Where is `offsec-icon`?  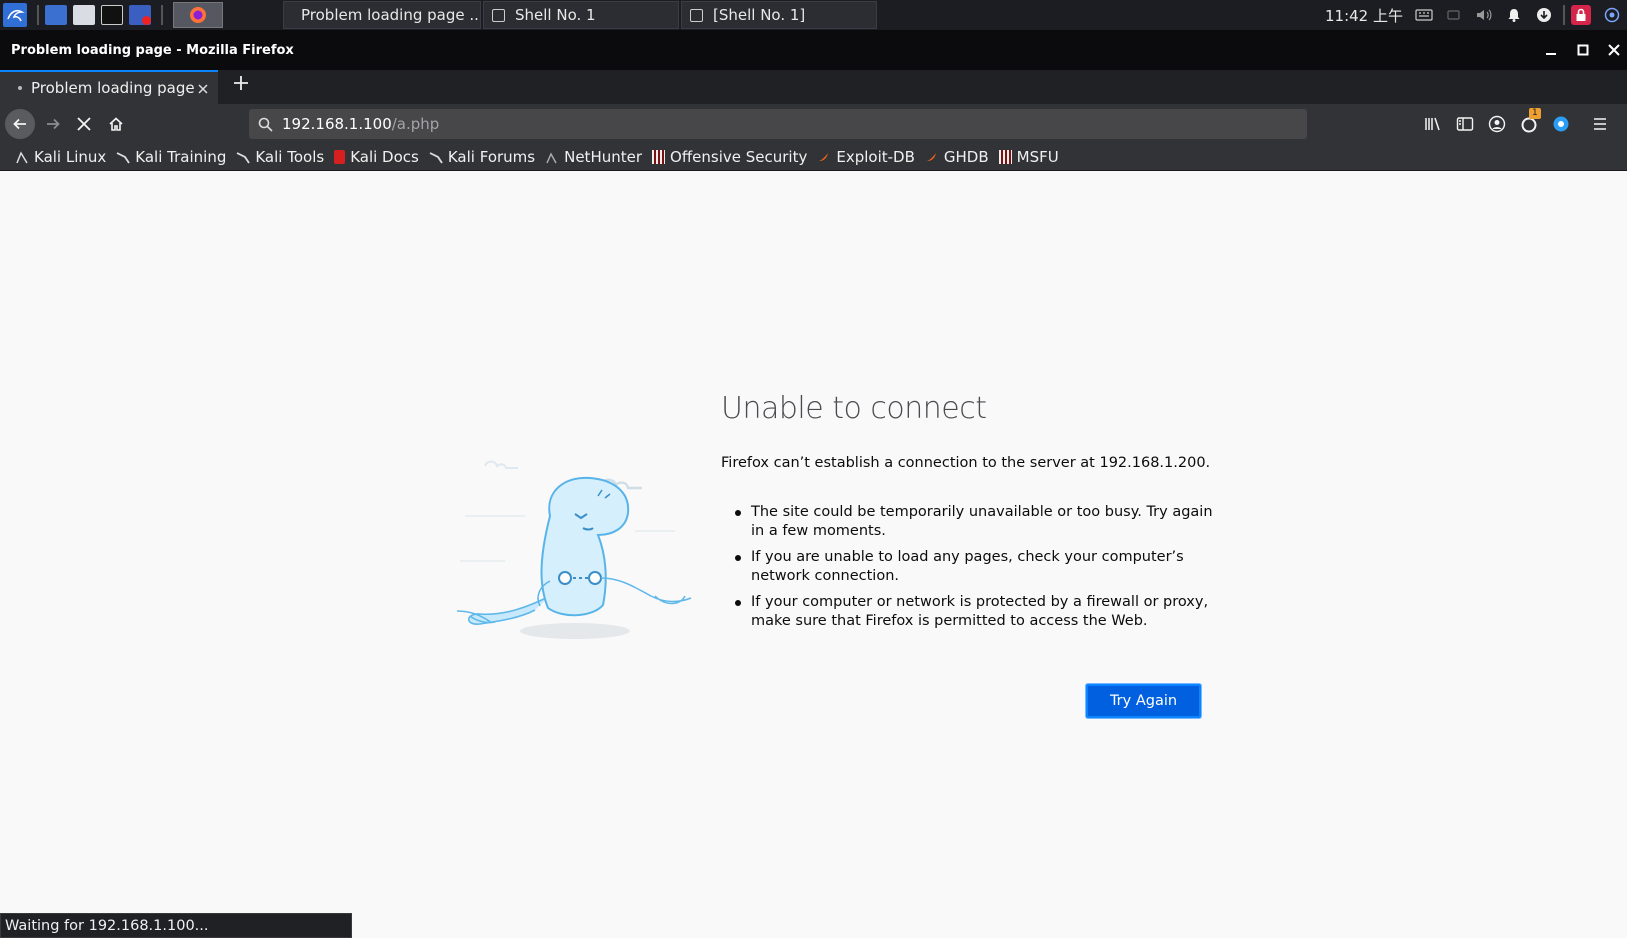 offsec-icon is located at coordinates (659, 157).